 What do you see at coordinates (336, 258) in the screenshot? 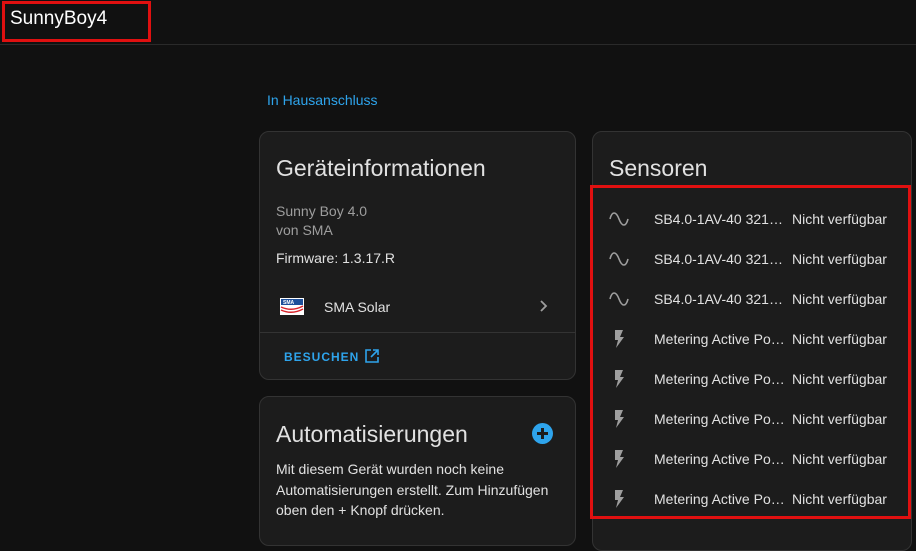
I see `device-firmware: Firmware: 1.3.17.R` at bounding box center [336, 258].